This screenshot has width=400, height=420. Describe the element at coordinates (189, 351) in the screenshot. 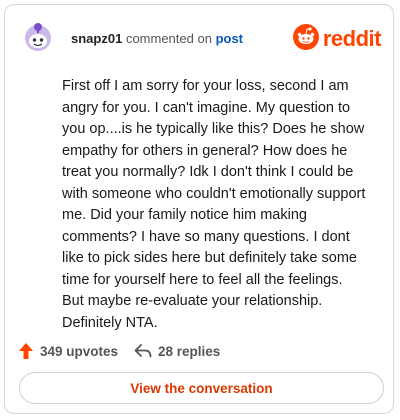

I see `reply-count: 28 replies` at that location.